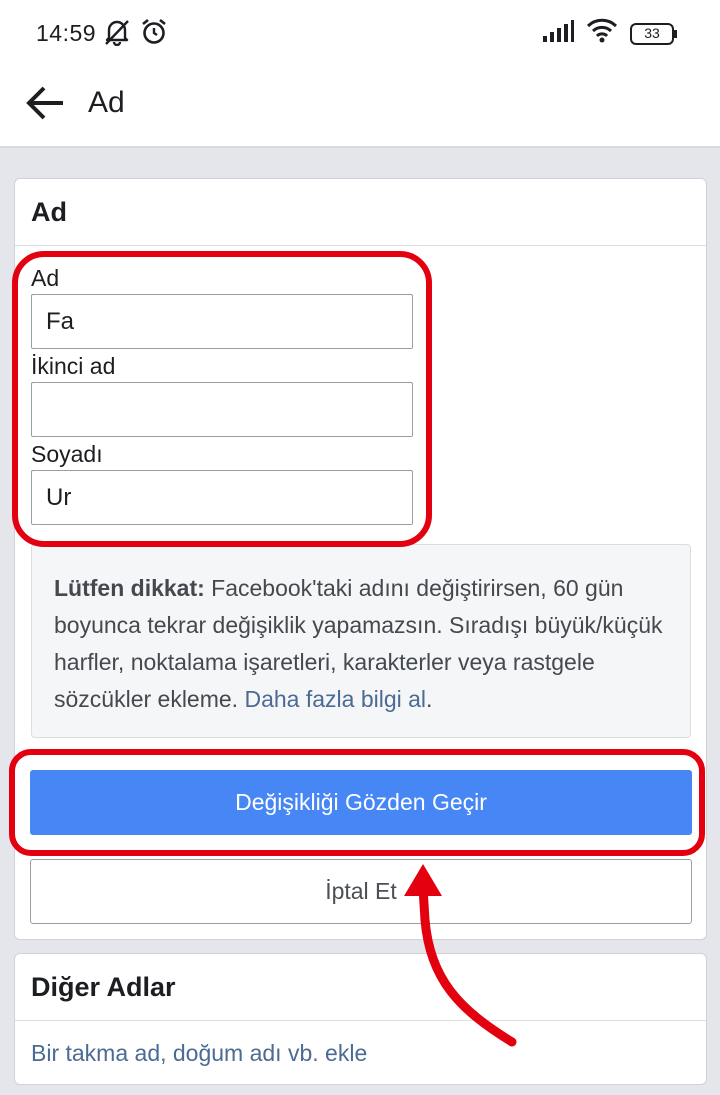 This screenshot has height=1095, width=720. Describe the element at coordinates (429, 699) in the screenshot. I see `notice-end: .` at that location.